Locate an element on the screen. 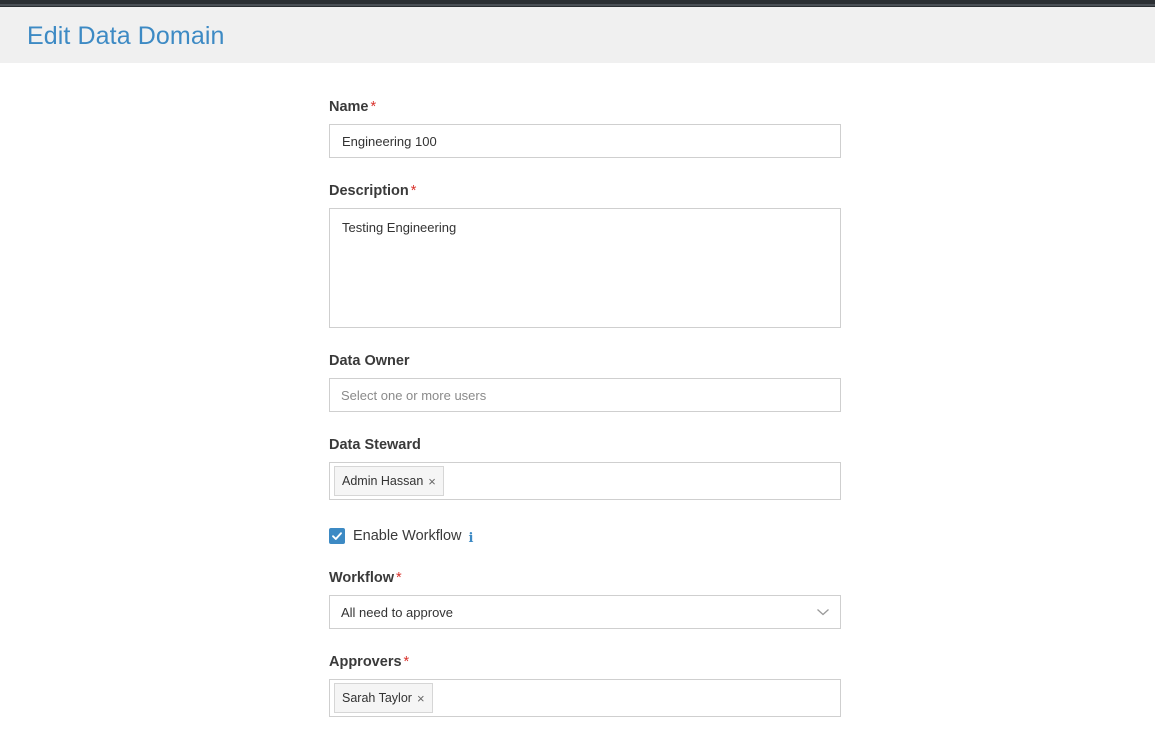 This screenshot has width=1155, height=742. name-label-text: Name is located at coordinates (349, 107).